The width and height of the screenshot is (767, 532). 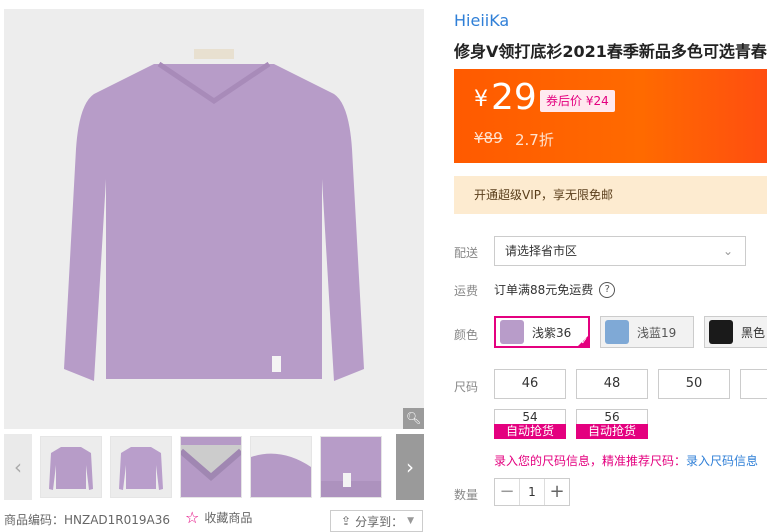 What do you see at coordinates (620, 251) in the screenshot?
I see `address-select: 请选择省市区 ⌄` at bounding box center [620, 251].